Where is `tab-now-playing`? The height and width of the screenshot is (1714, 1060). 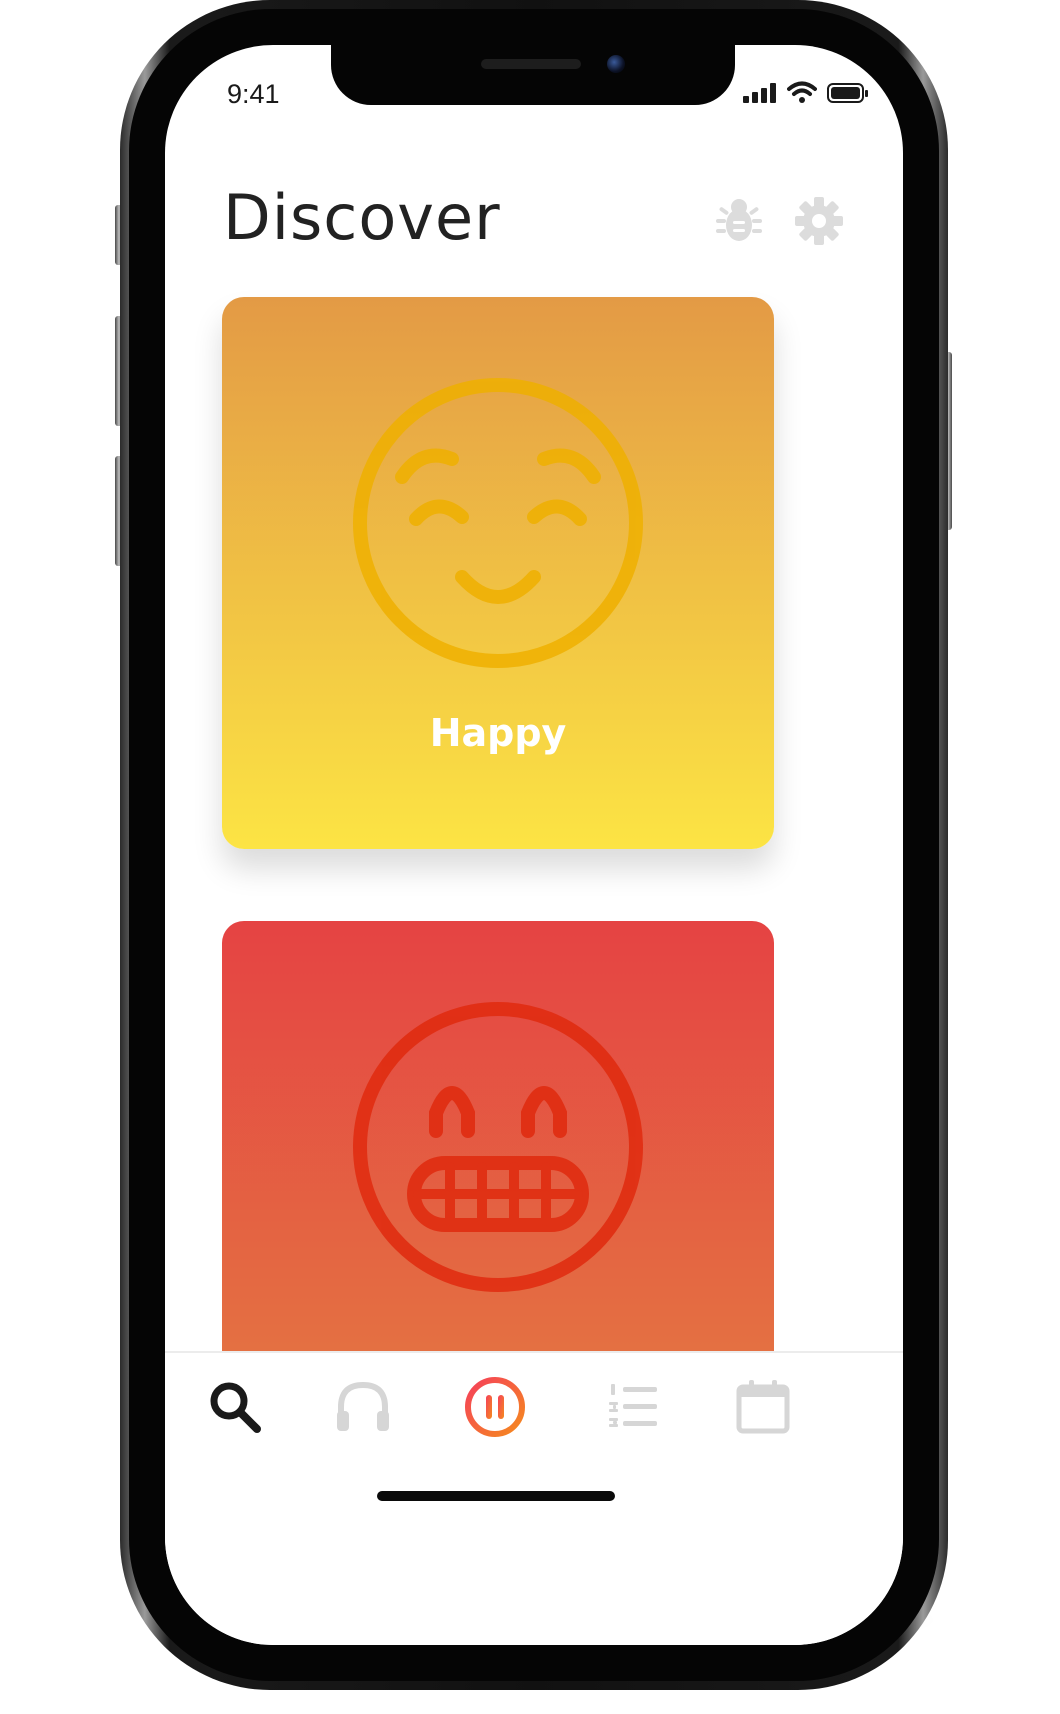
tab-now-playing is located at coordinates (495, 1407).